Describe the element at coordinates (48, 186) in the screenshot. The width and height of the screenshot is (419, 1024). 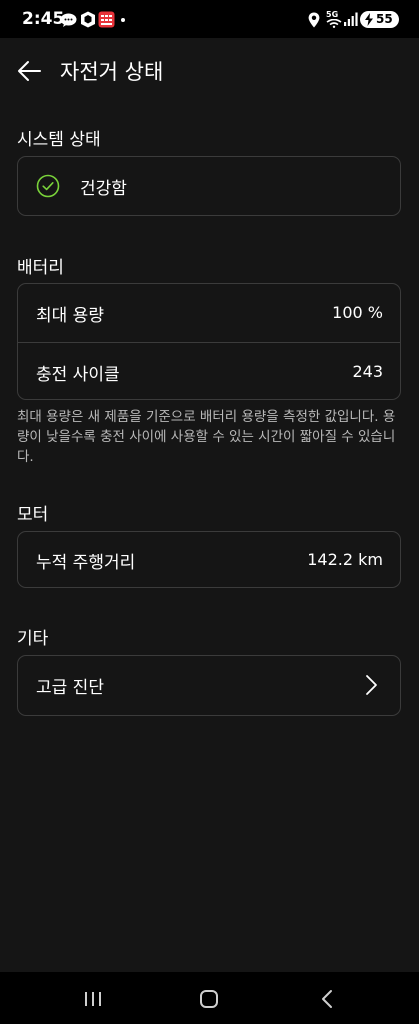
I see `check-circle-icon` at that location.